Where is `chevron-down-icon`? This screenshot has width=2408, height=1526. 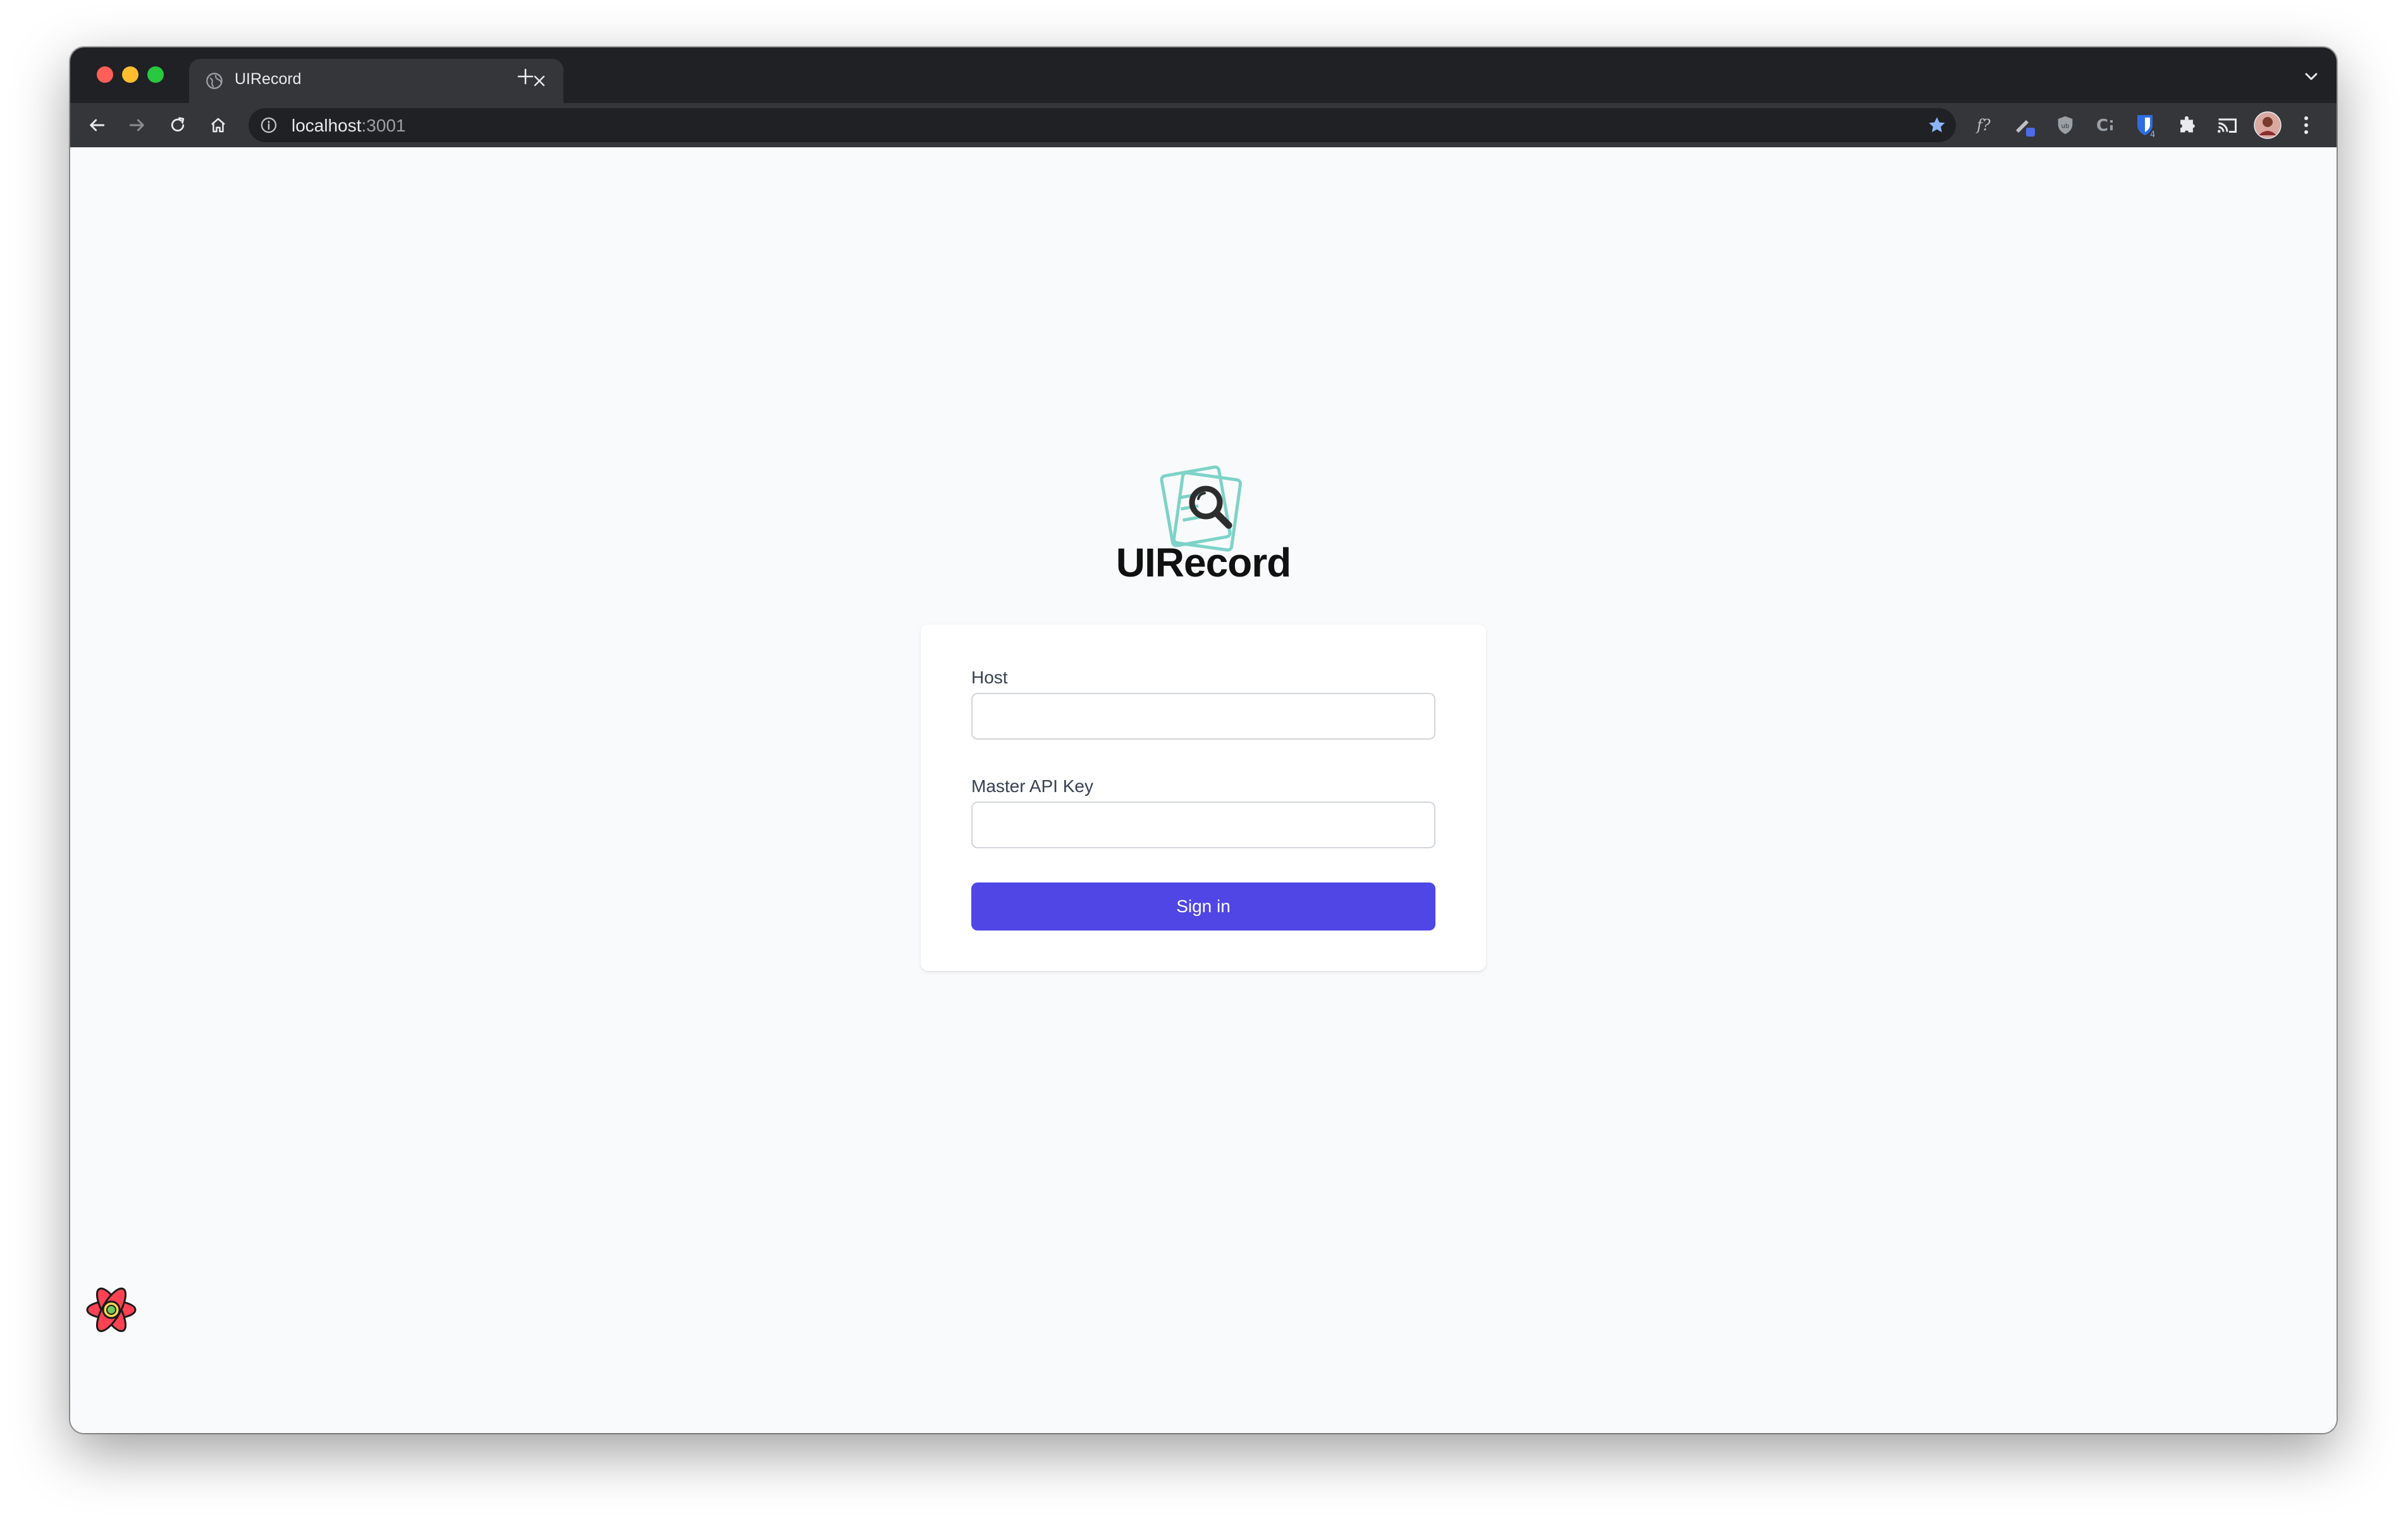 chevron-down-icon is located at coordinates (2311, 76).